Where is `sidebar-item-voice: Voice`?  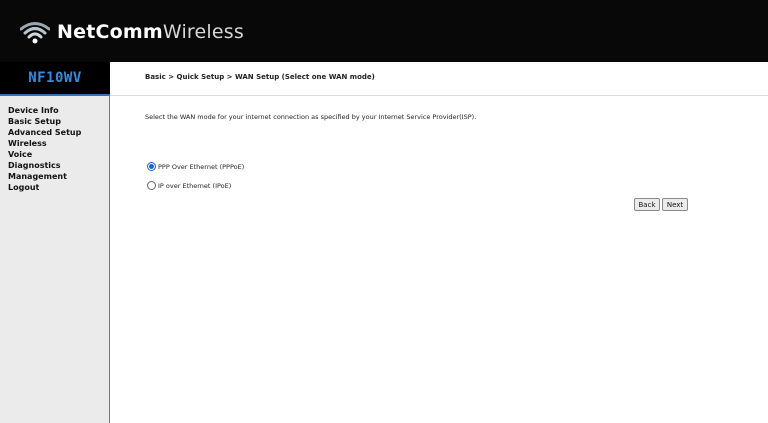 sidebar-item-voice: Voice is located at coordinates (54, 154).